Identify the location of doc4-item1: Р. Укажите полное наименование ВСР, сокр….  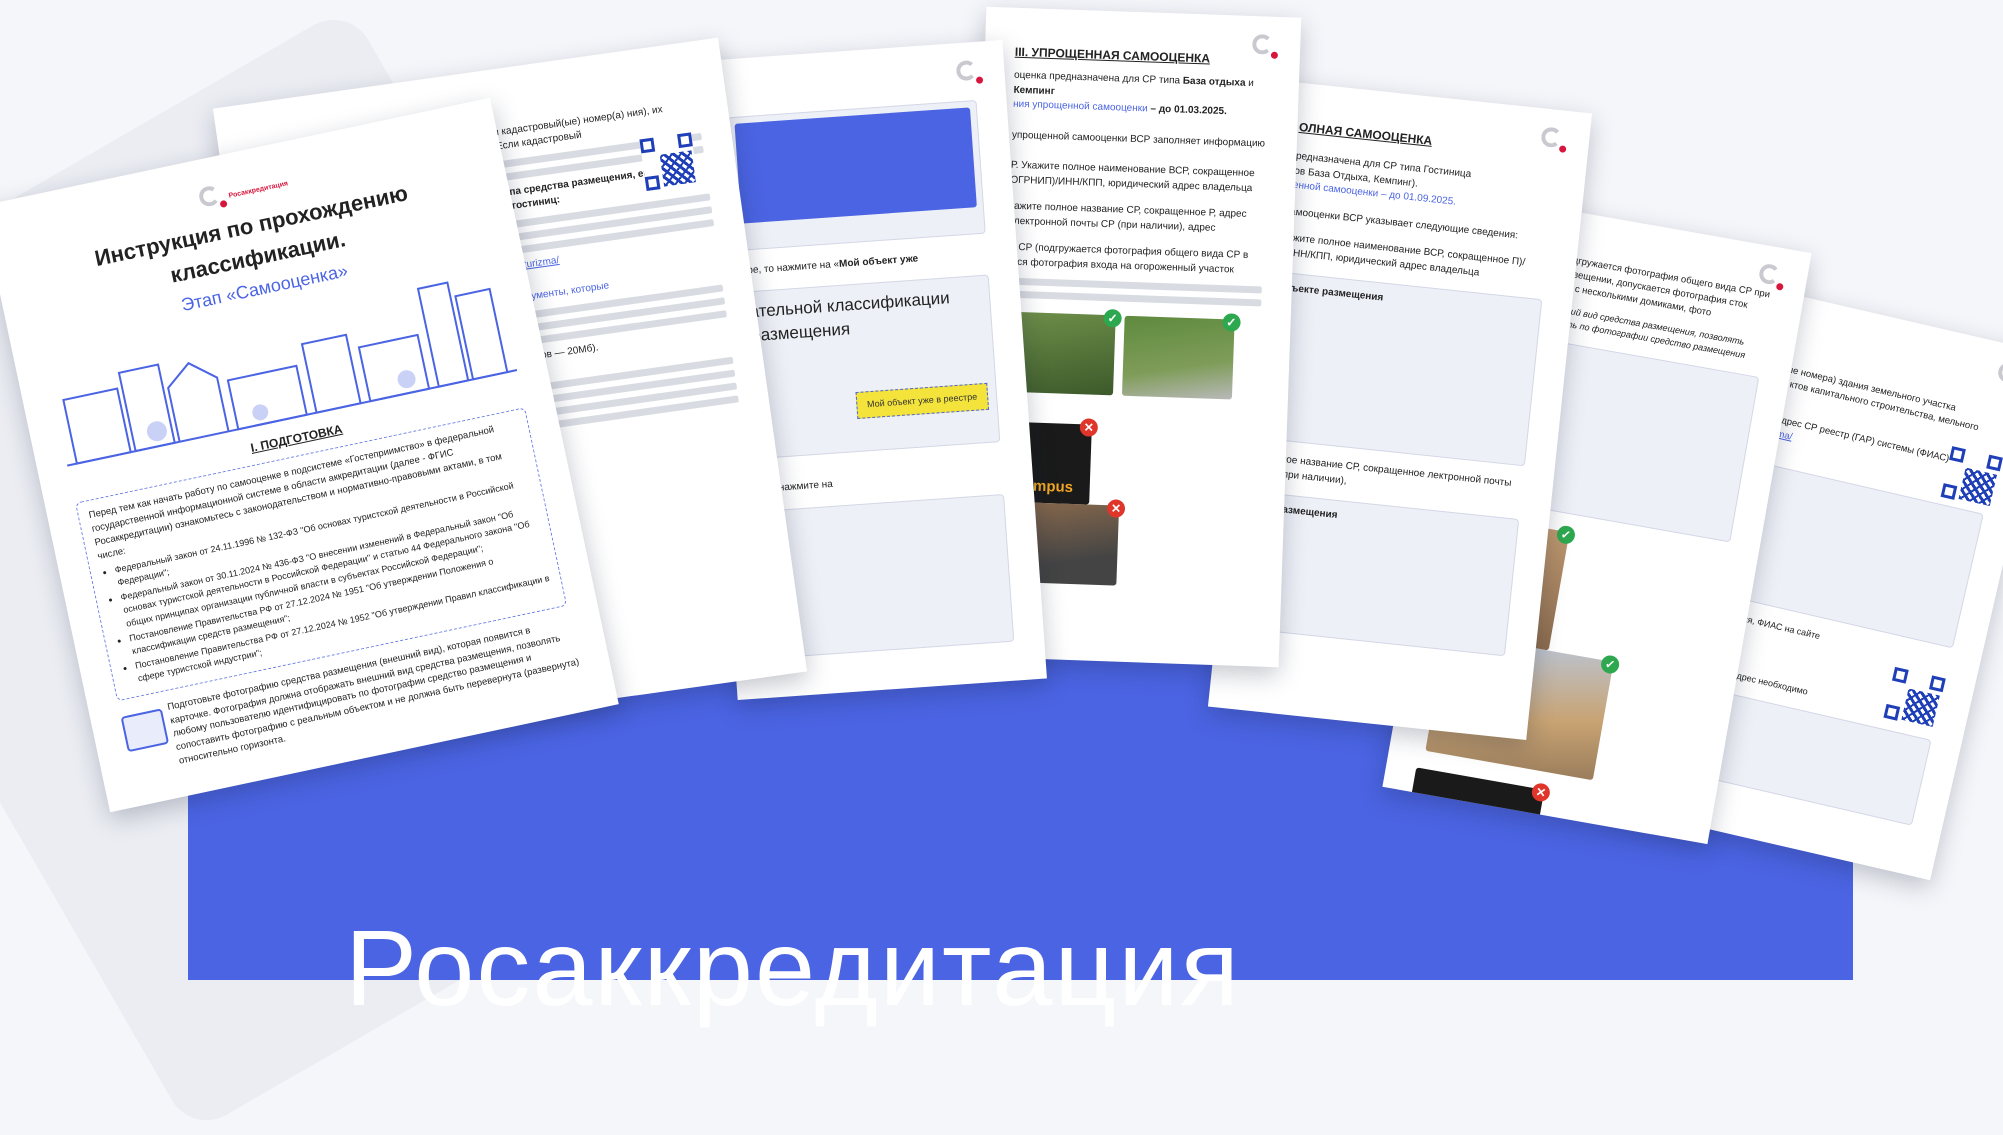
(1132, 177).